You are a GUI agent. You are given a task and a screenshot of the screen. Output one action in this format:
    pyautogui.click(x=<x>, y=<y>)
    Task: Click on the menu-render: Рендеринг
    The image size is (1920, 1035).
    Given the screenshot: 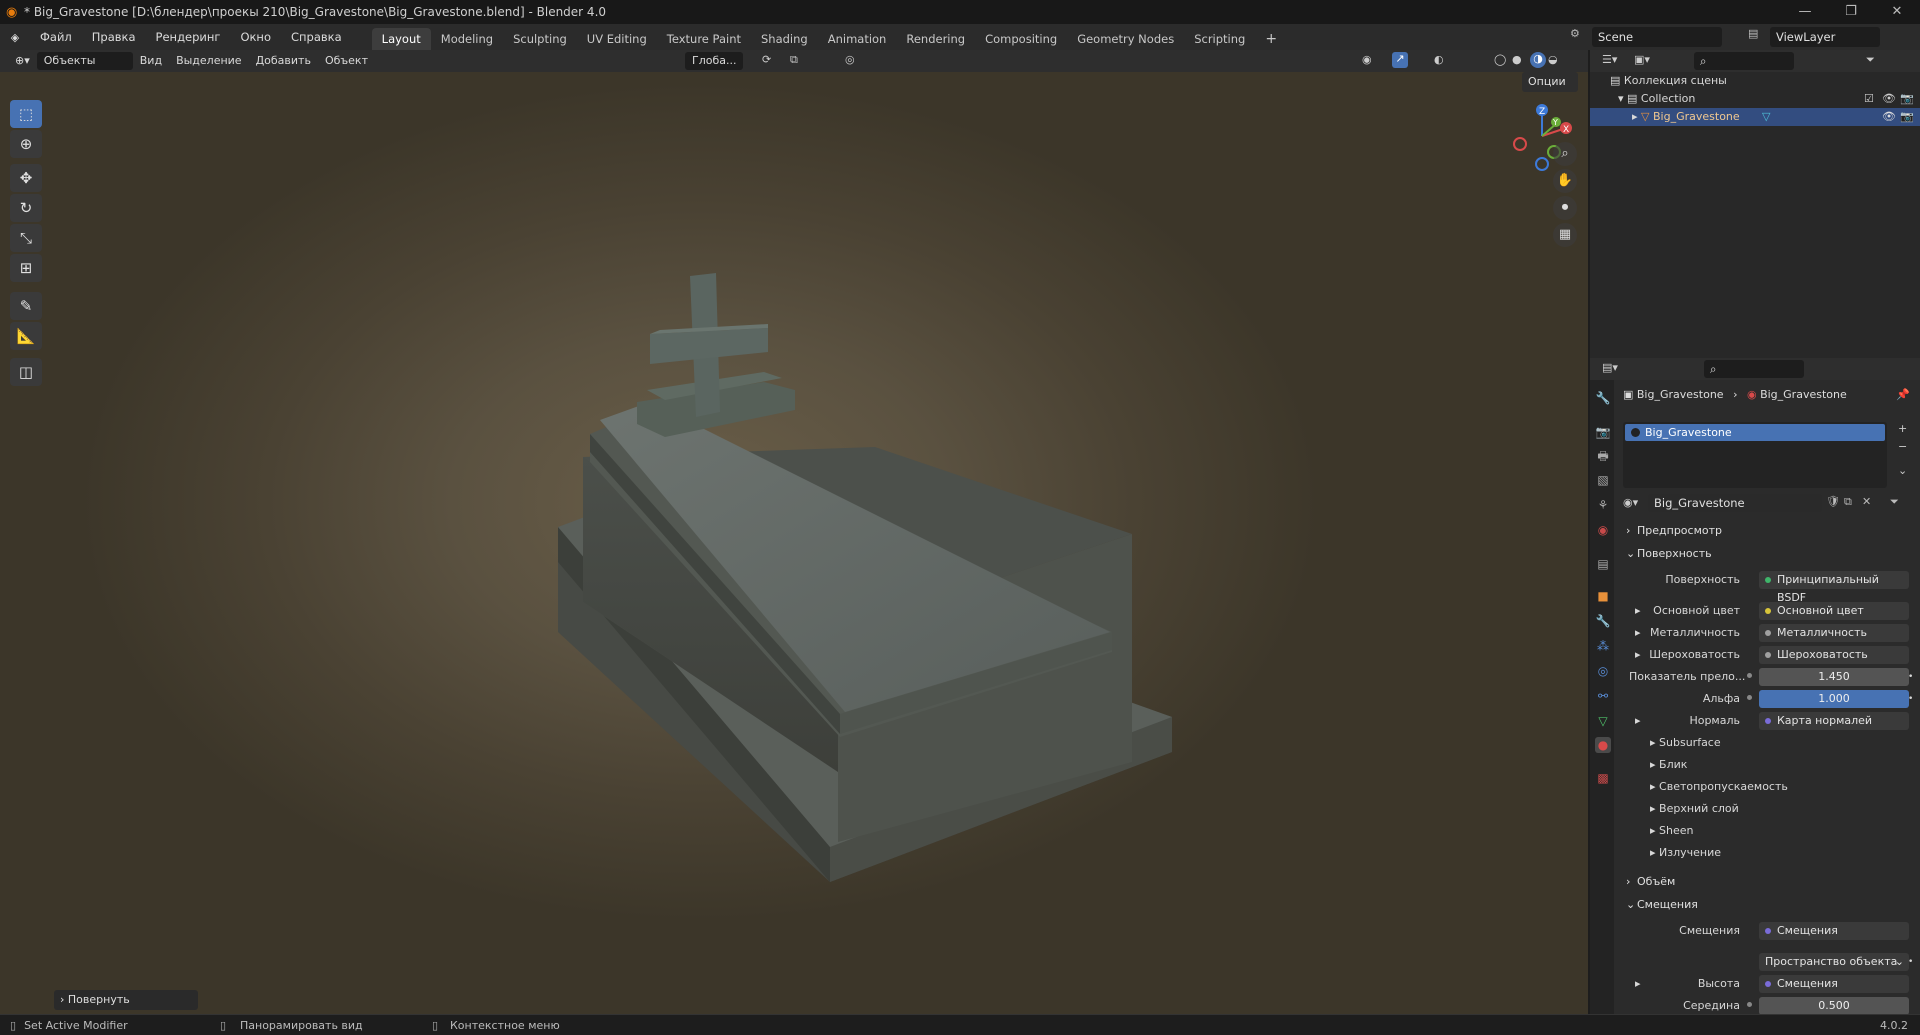 What is the action you would take?
    pyautogui.click(x=188, y=37)
    